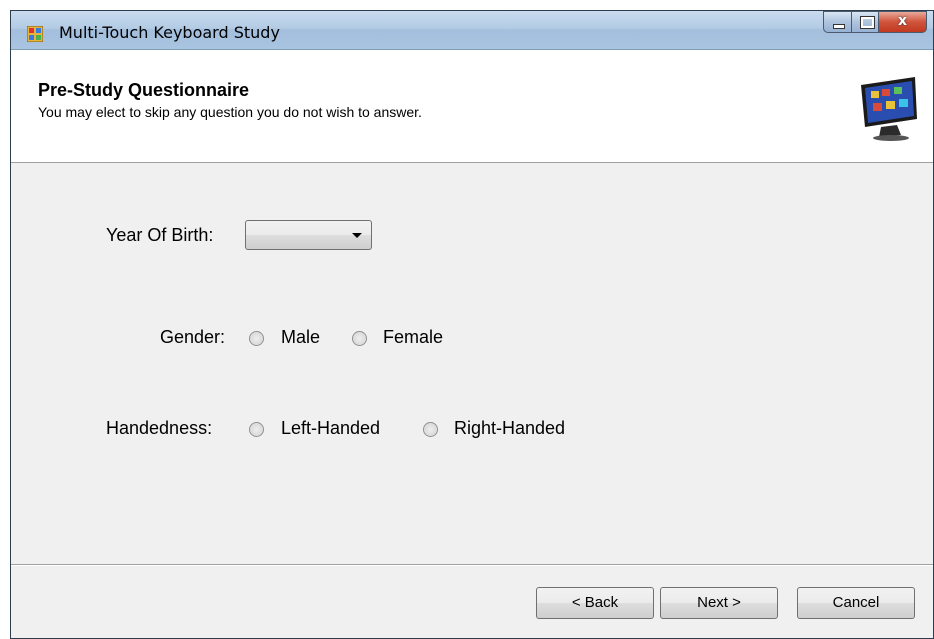  I want to click on minimize-icon, so click(839, 26).